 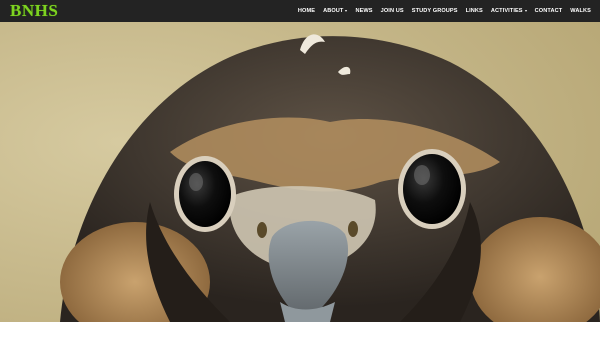 I want to click on nav-item-news: NEWS, so click(x=363, y=11).